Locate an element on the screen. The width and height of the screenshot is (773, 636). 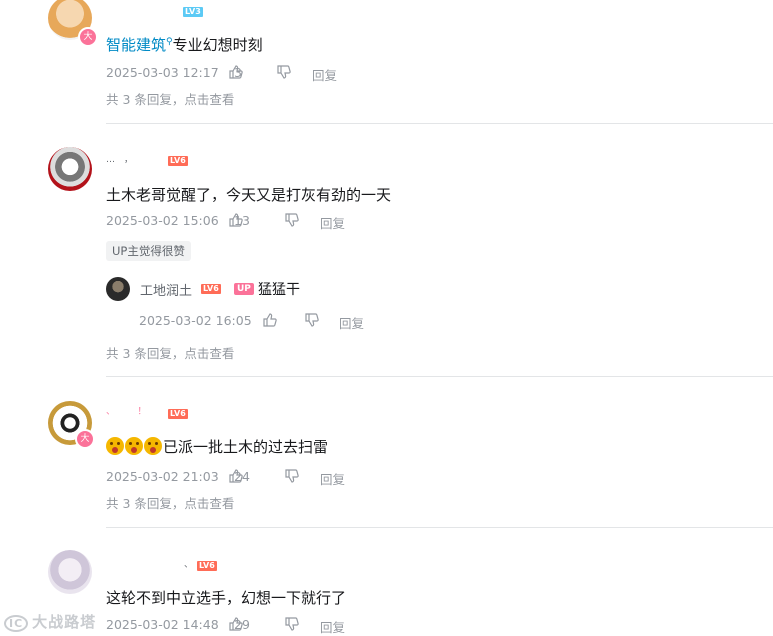
like-button: 29 is located at coordinates (239, 624).